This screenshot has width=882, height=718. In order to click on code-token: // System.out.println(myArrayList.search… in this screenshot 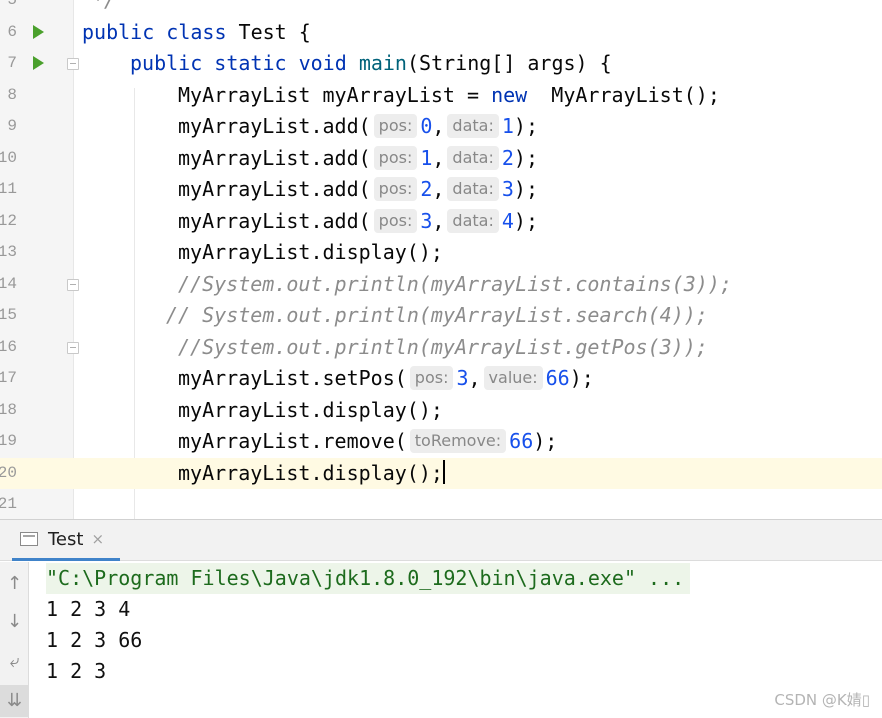, I will do `click(437, 315)`.